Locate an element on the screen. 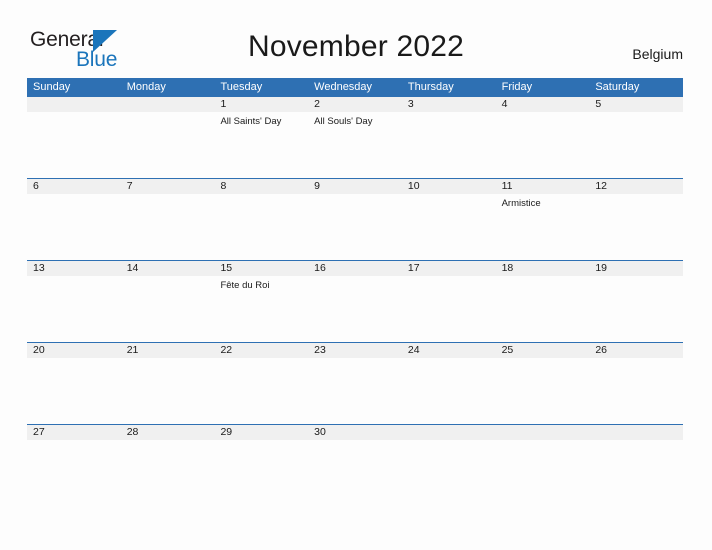  week-number-band: 20 21 22 23 24 25 26 is located at coordinates (355, 350).